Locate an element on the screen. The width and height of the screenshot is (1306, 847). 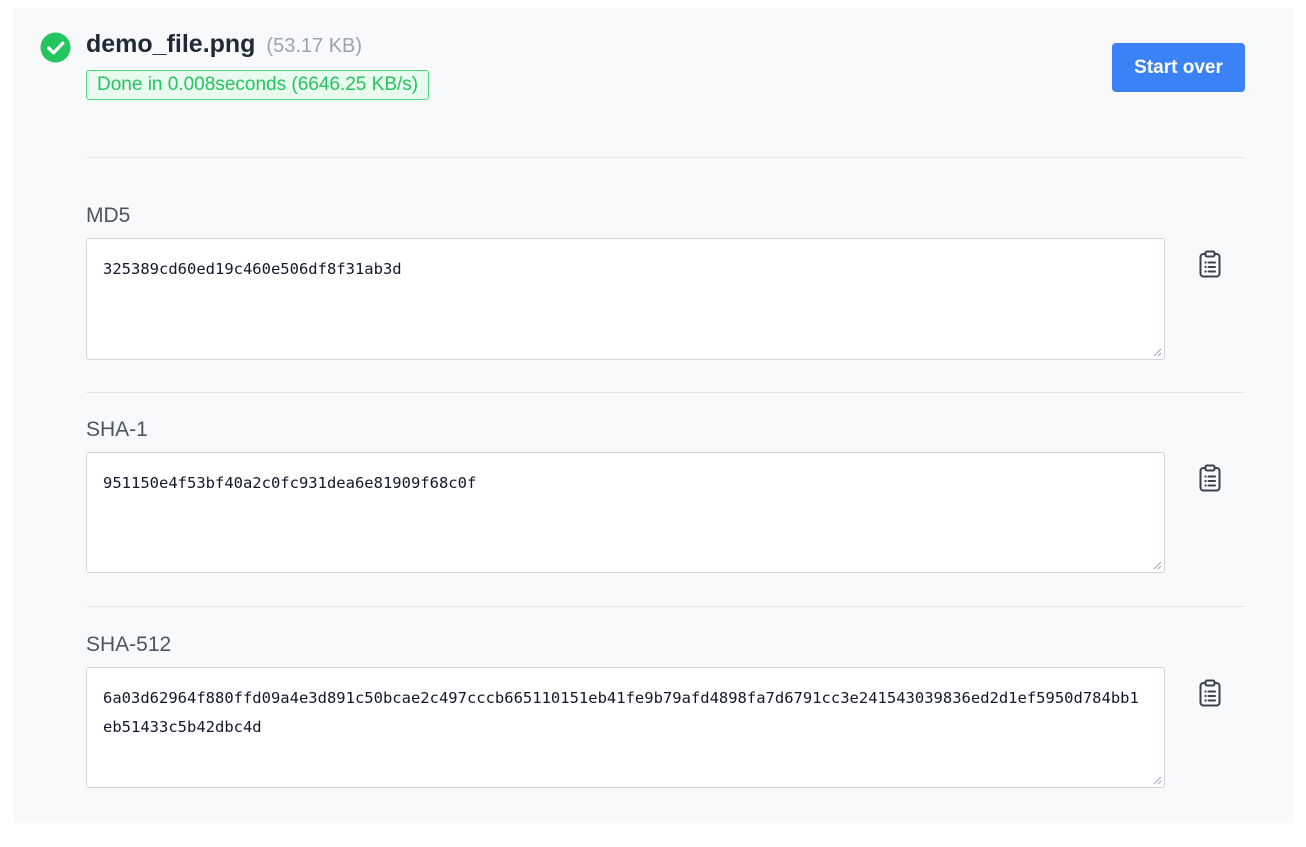
copy-sha1-button is located at coordinates (1210, 478).